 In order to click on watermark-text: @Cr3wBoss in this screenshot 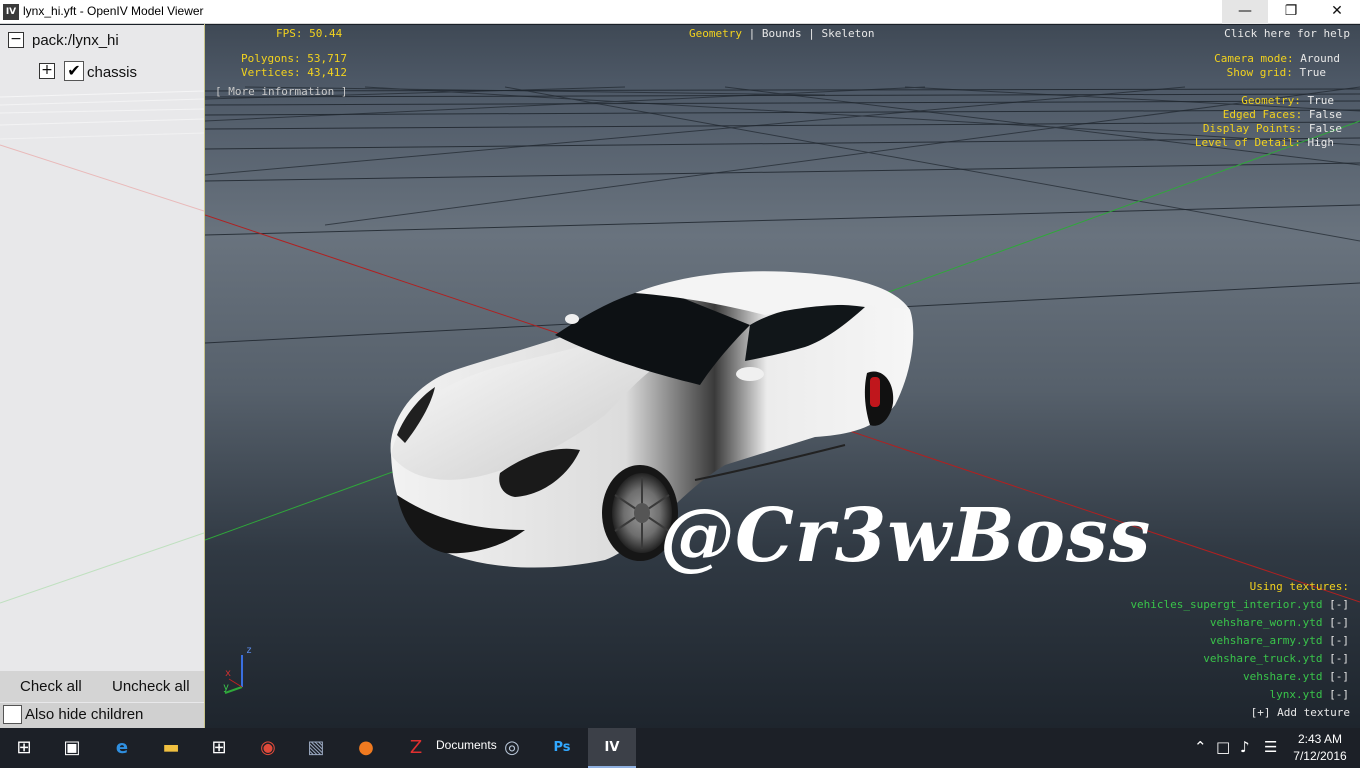, I will do `click(906, 536)`.